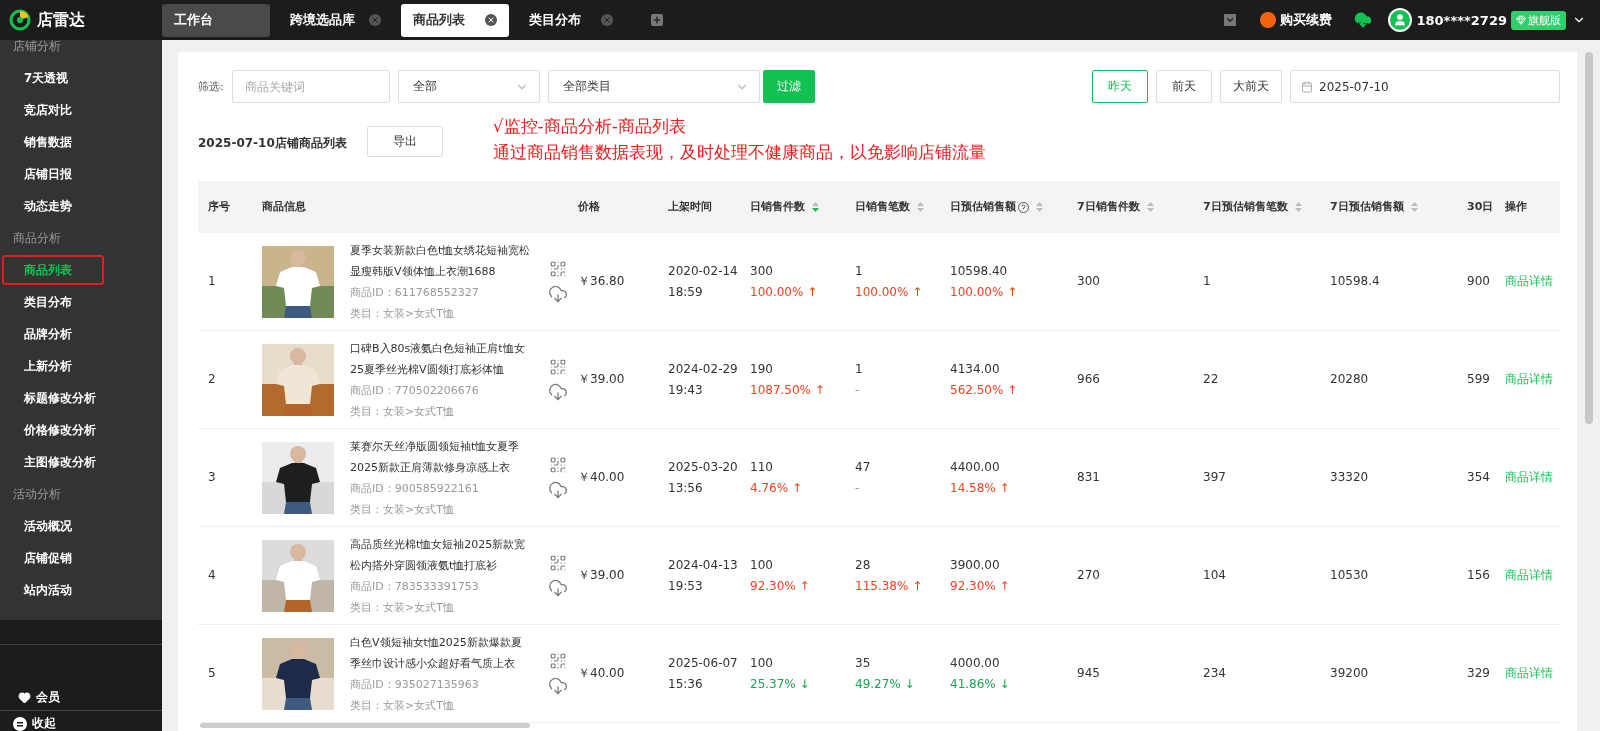 This screenshot has height=731, width=1600. I want to click on sidebar-item: 类目分布, so click(81, 302).